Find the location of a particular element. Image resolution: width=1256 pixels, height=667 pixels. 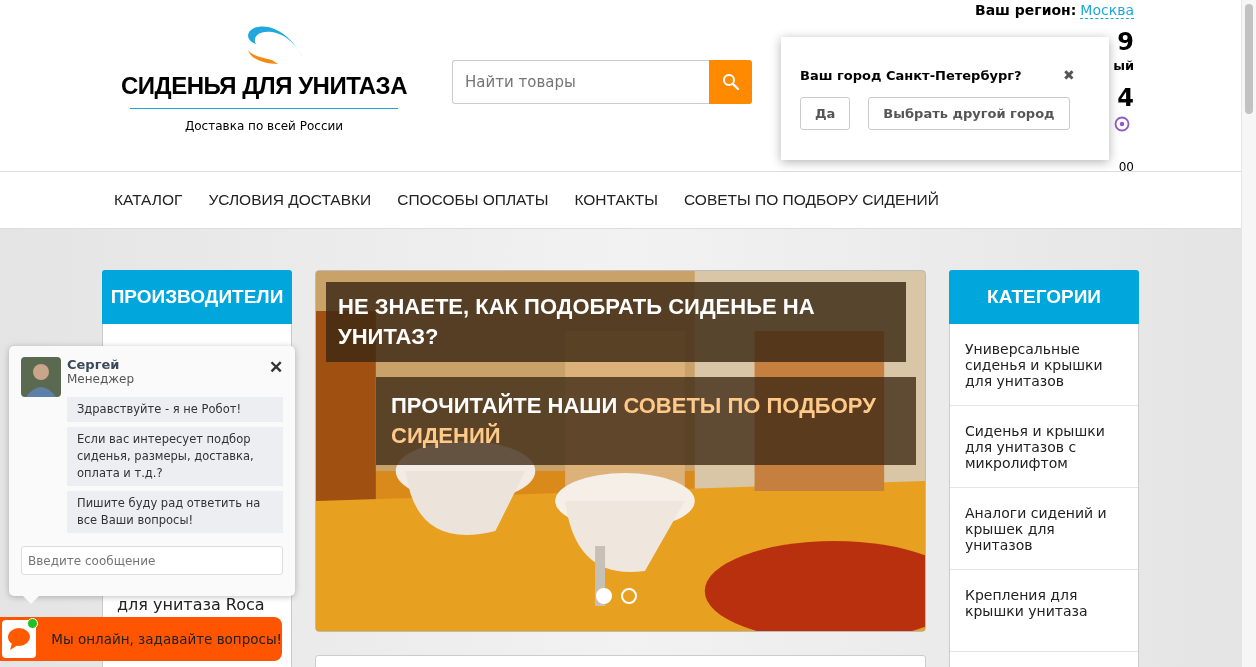

search-icon is located at coordinates (730, 82).